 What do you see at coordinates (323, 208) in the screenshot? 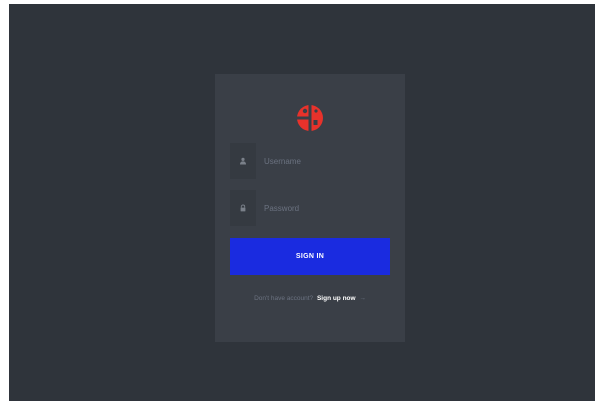
I see `password-input` at bounding box center [323, 208].